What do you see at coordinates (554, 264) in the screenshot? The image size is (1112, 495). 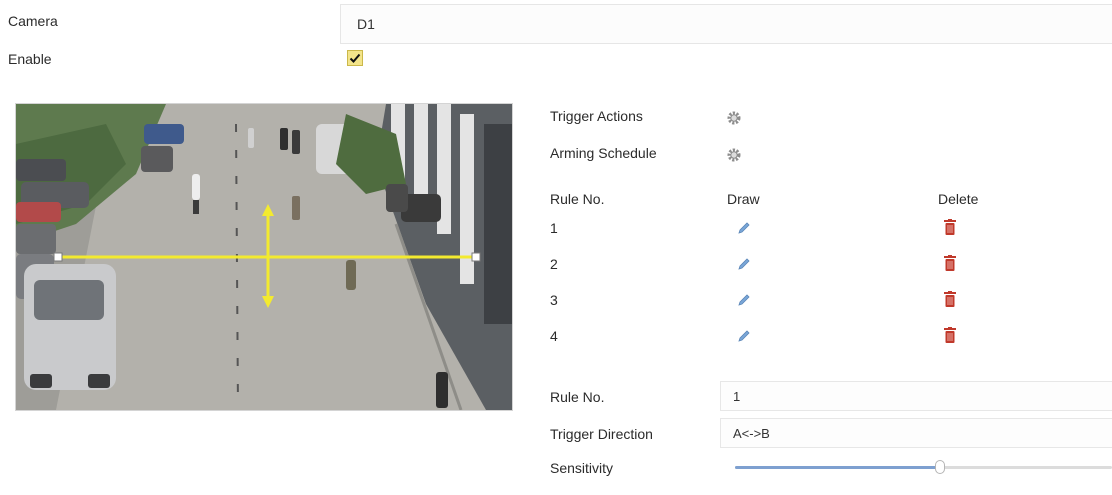 I see `rule-number: 2` at bounding box center [554, 264].